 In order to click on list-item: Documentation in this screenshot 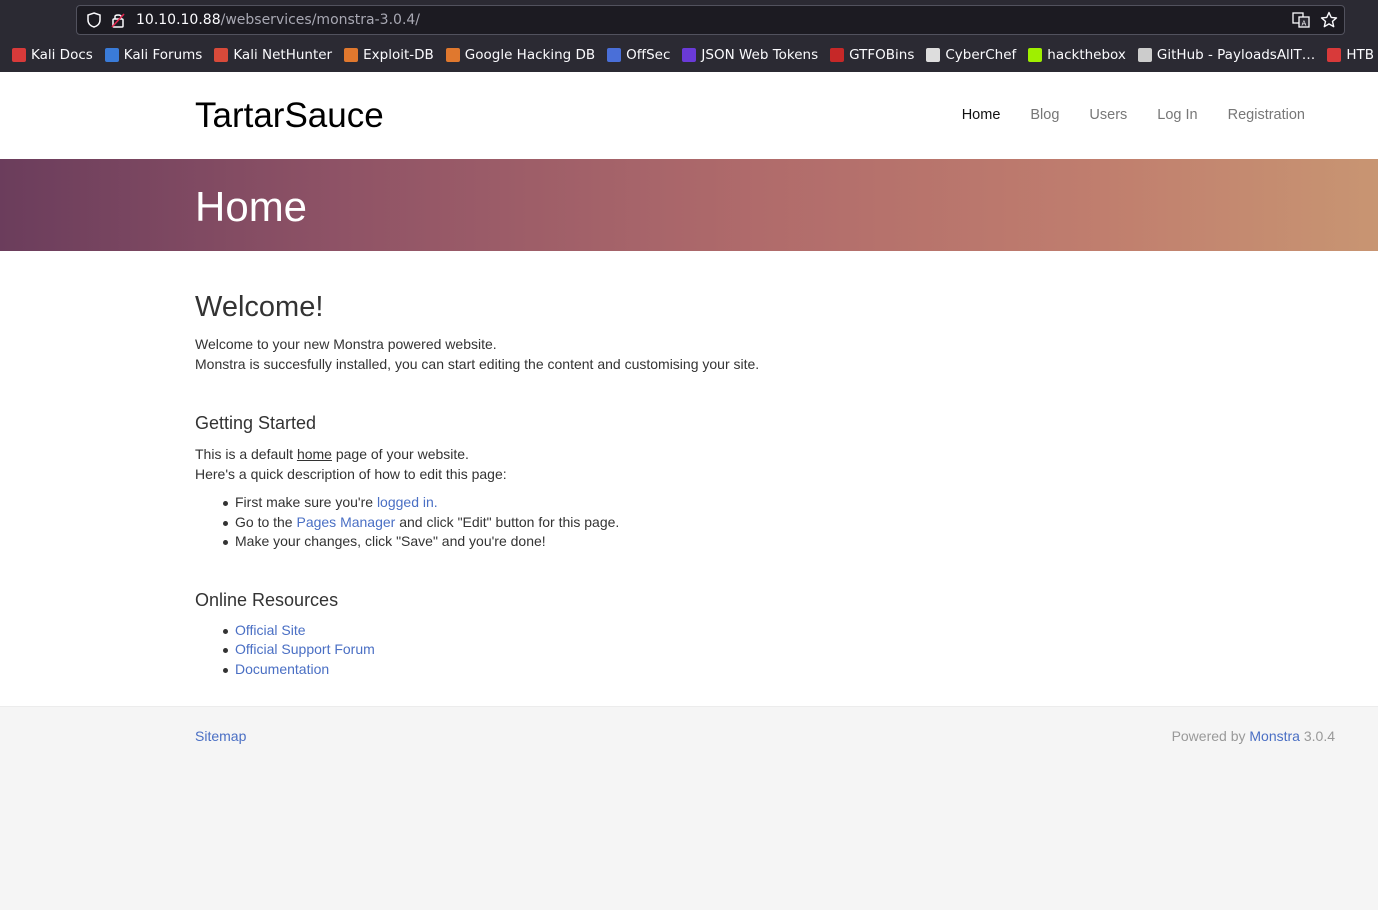, I will do `click(786, 670)`.